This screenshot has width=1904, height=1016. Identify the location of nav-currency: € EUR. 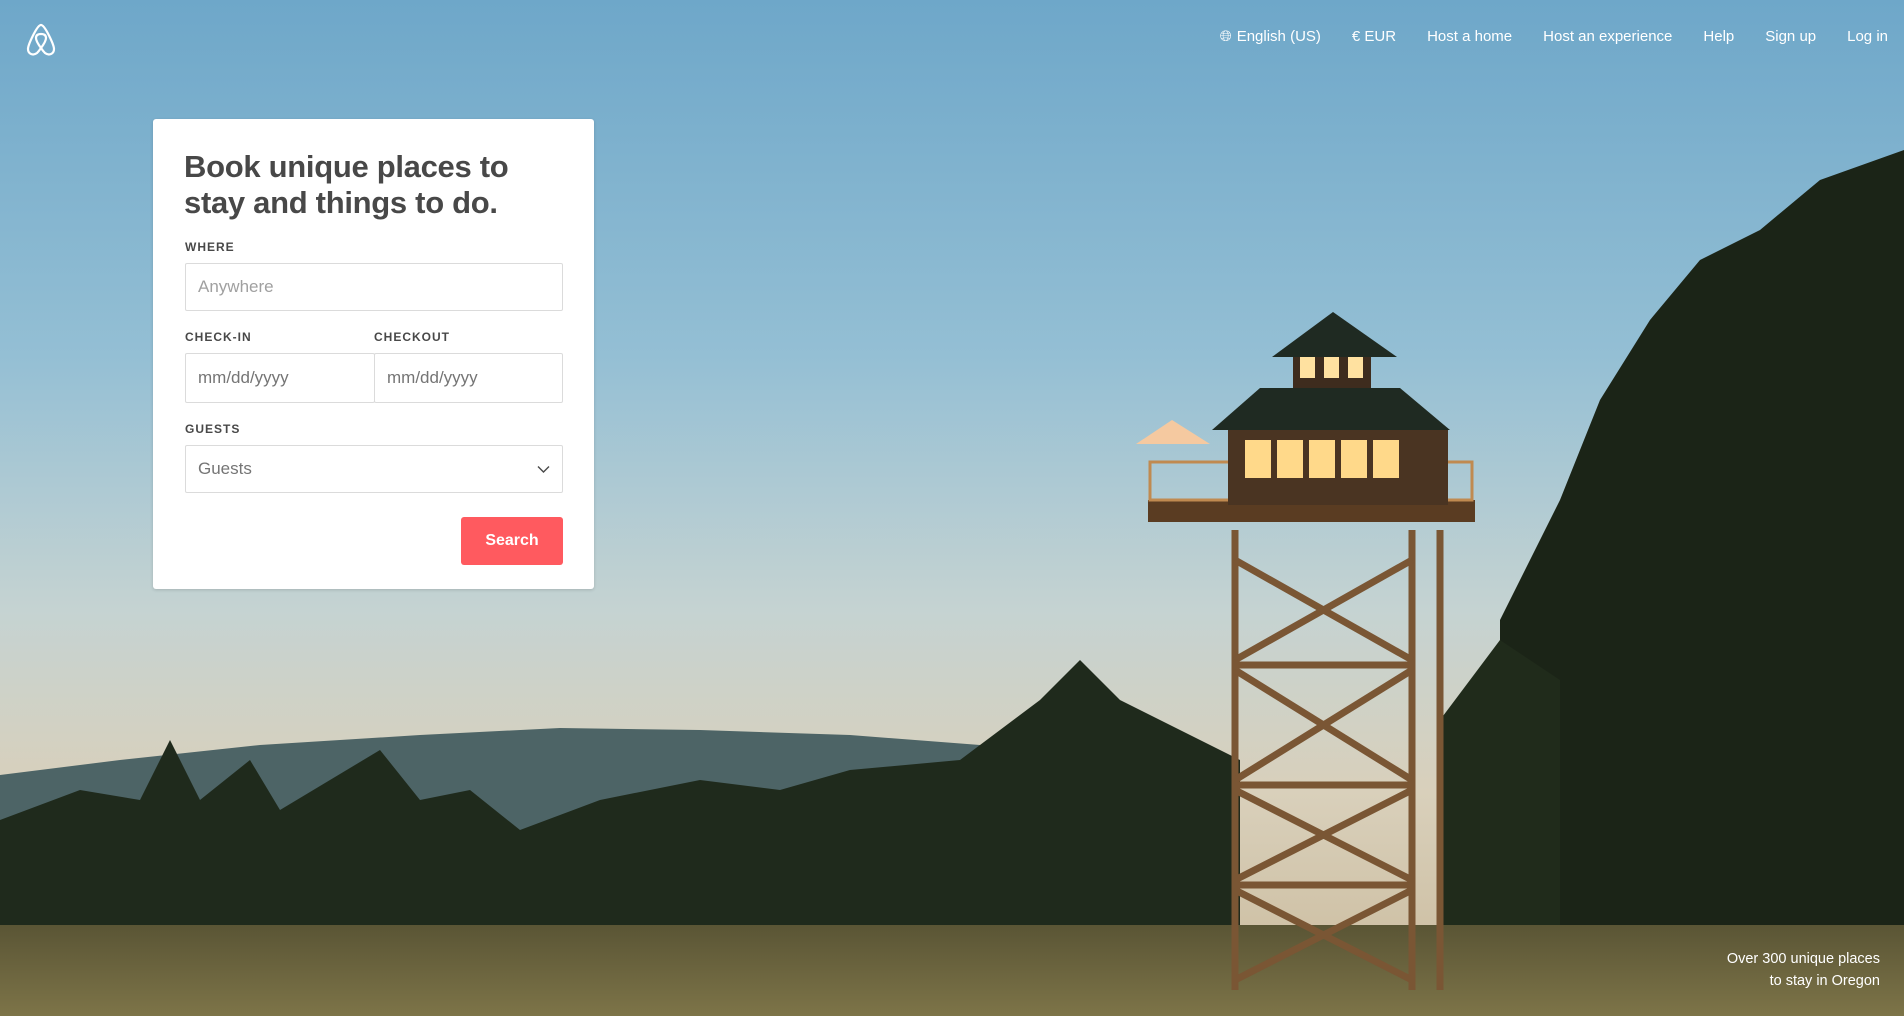
(1374, 36).